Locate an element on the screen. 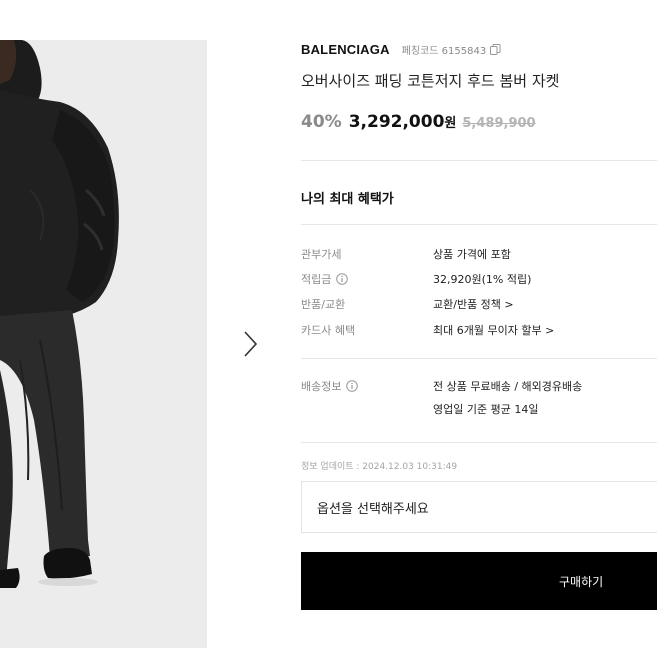  price-row: 40% 3,292,000 원 5,489,900 is located at coordinates (418, 122).